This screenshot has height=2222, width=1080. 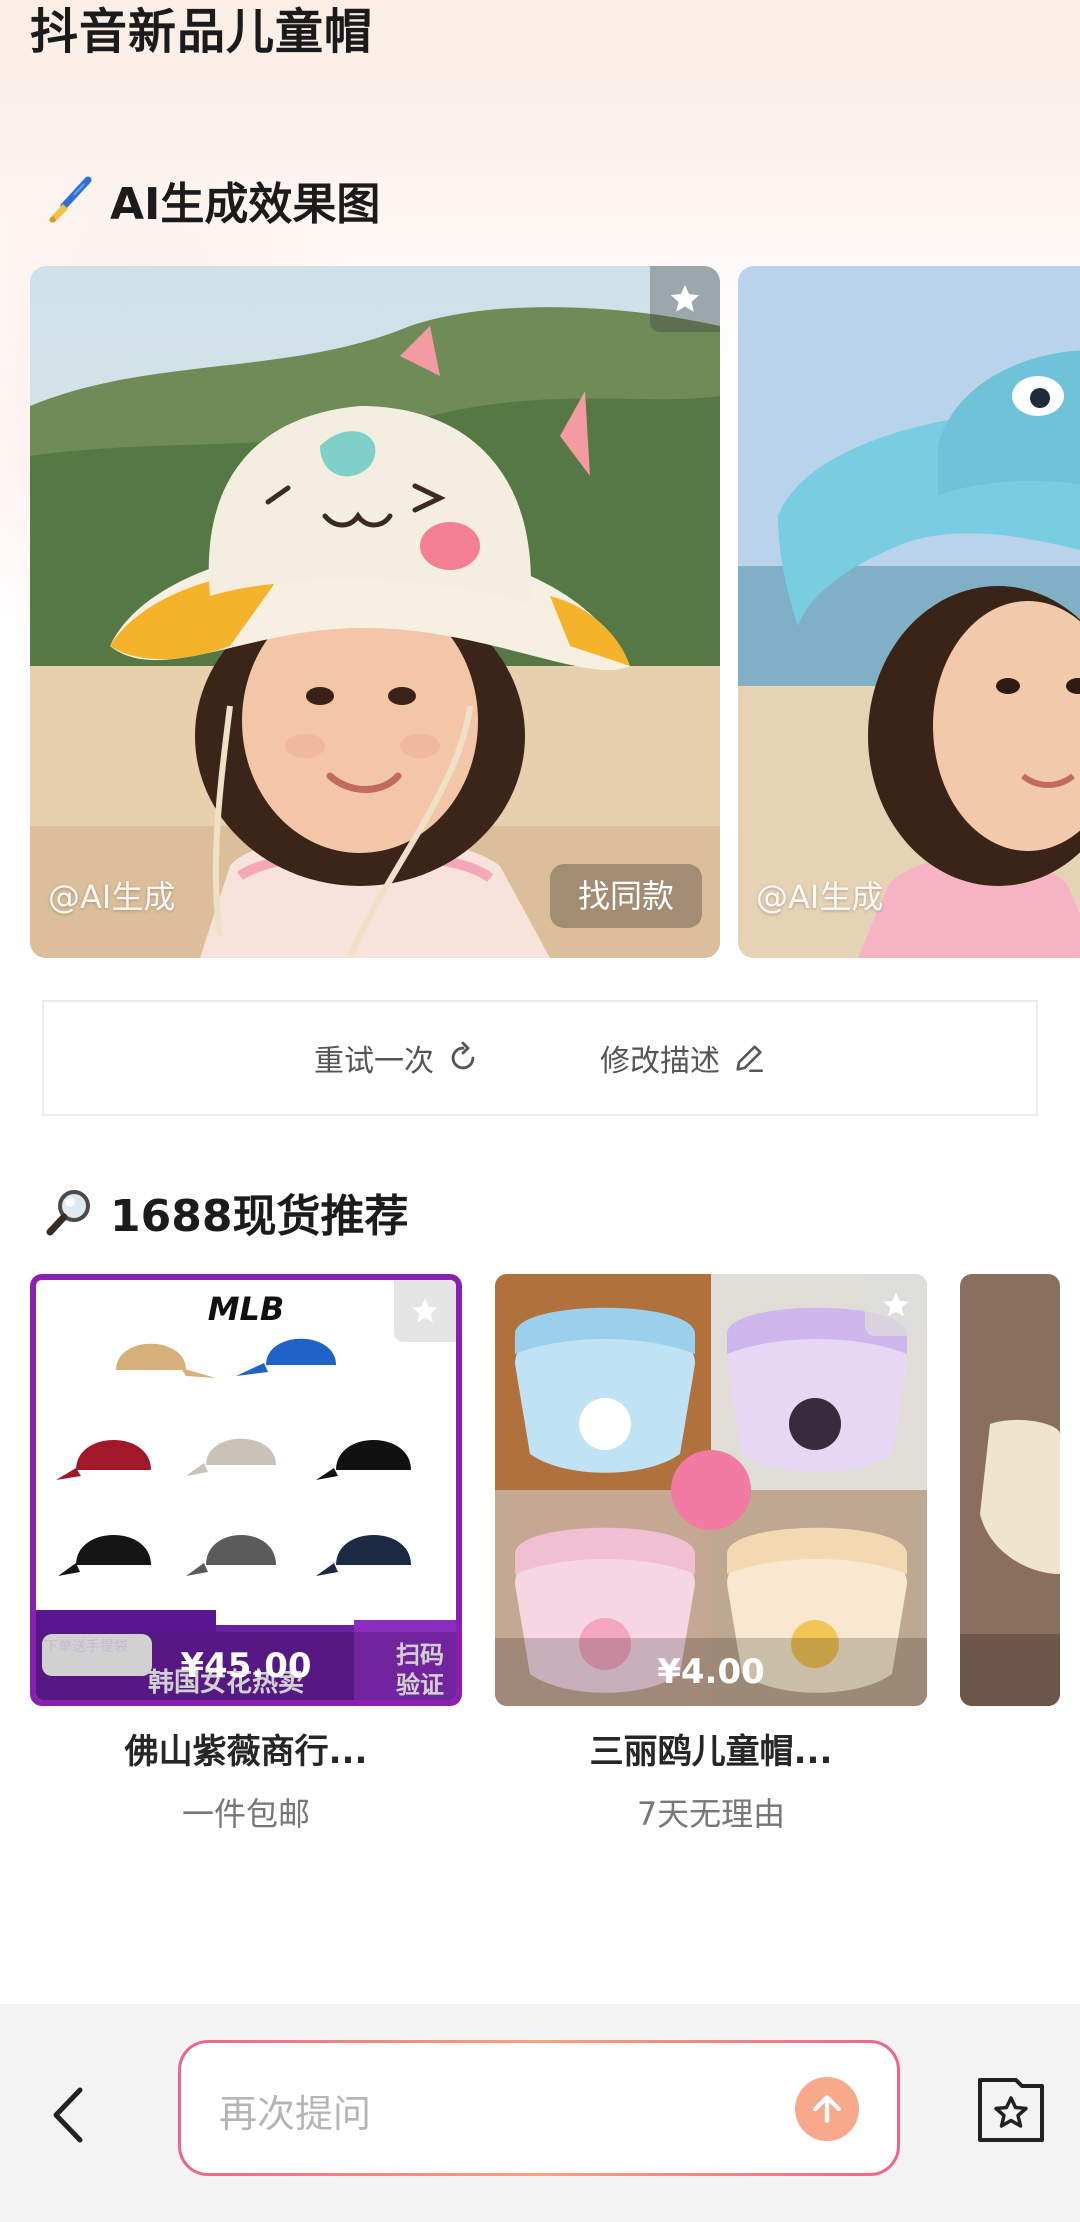 What do you see at coordinates (245, 204) in the screenshot?
I see `ai-section-title-text: AI生成效果图` at bounding box center [245, 204].